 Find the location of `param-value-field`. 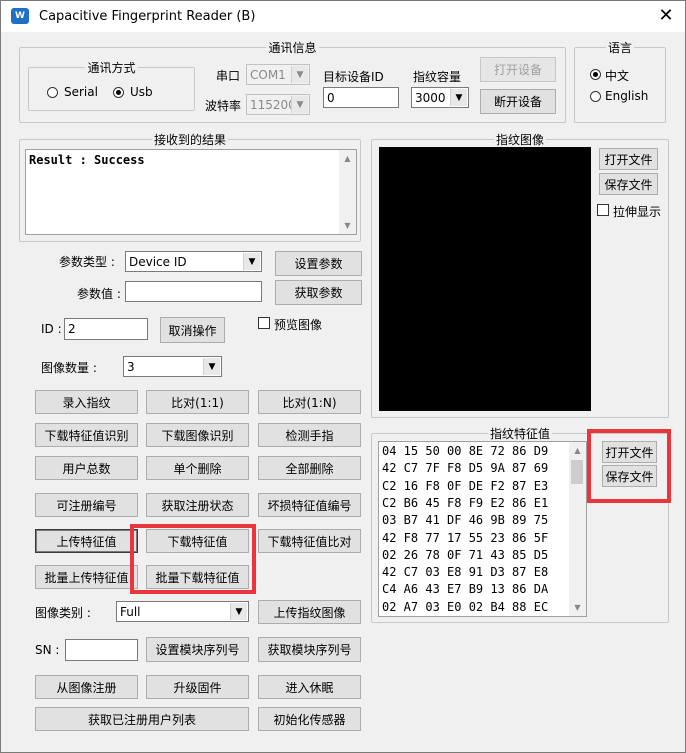

param-value-field is located at coordinates (193, 291).